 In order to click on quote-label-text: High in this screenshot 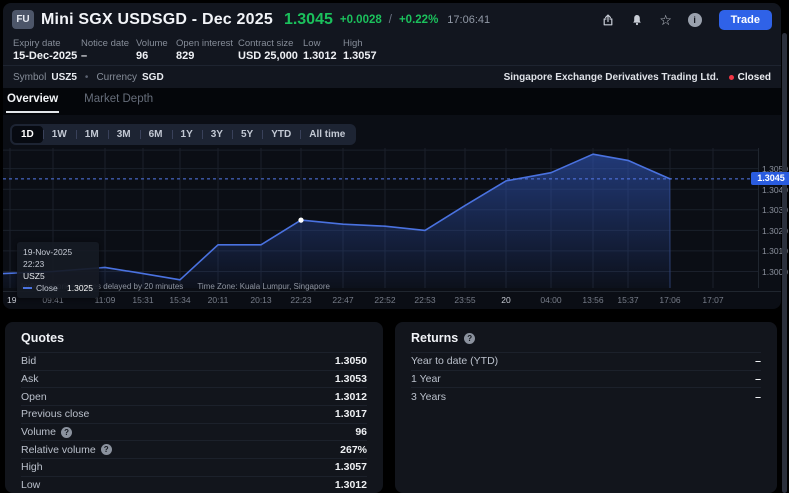, I will do `click(32, 467)`.